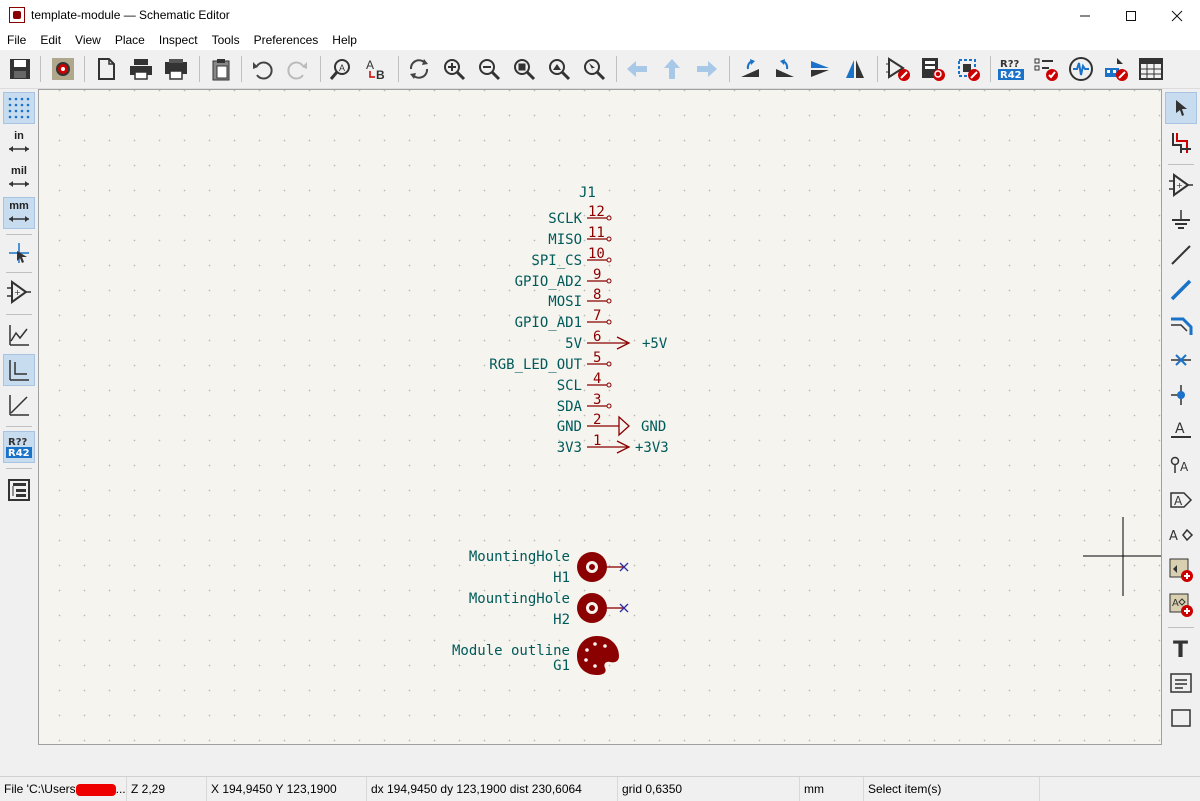 The image size is (1200, 801). Describe the element at coordinates (642, 344) in the screenshot. I see `power-symbol-plus5v: +5V` at that location.